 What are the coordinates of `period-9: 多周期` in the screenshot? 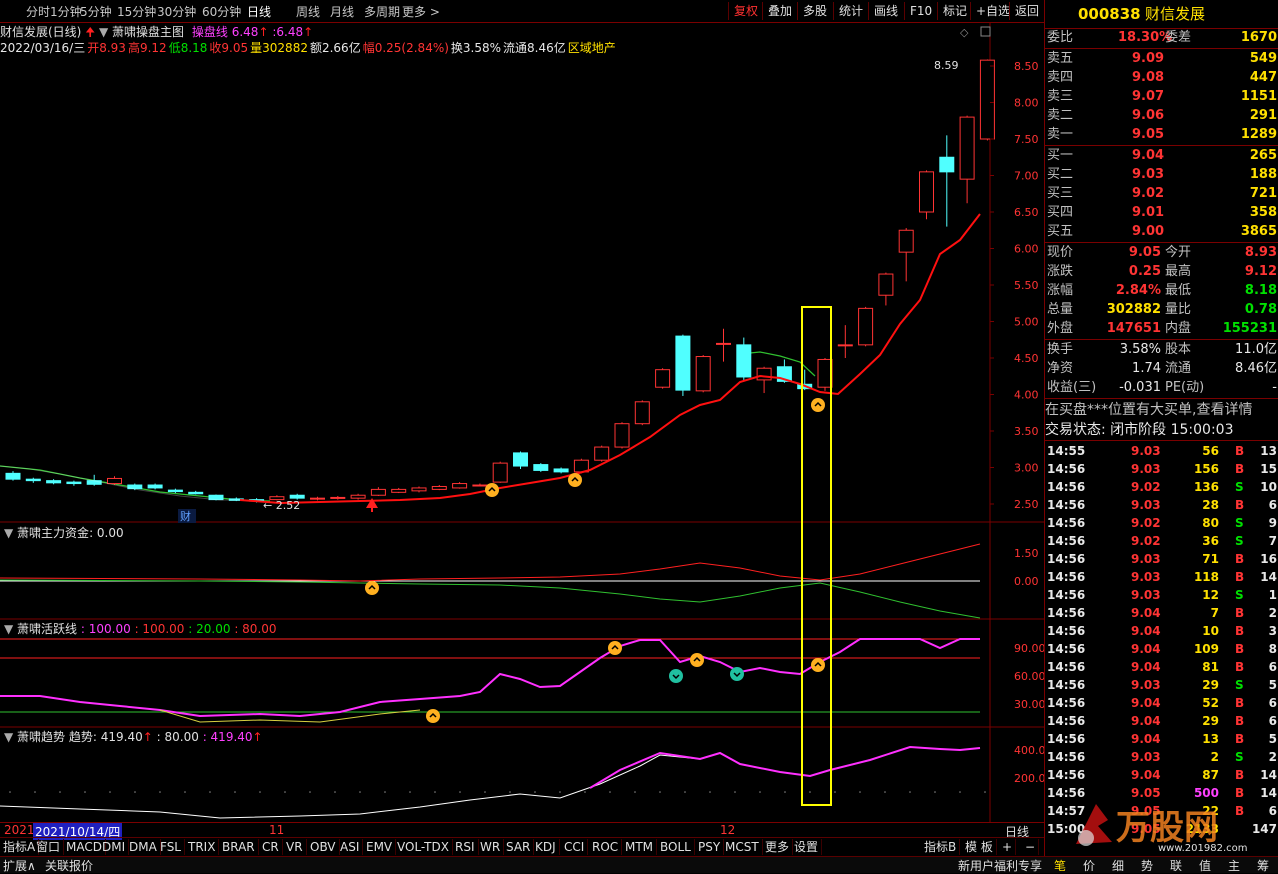 It's located at (382, 11).